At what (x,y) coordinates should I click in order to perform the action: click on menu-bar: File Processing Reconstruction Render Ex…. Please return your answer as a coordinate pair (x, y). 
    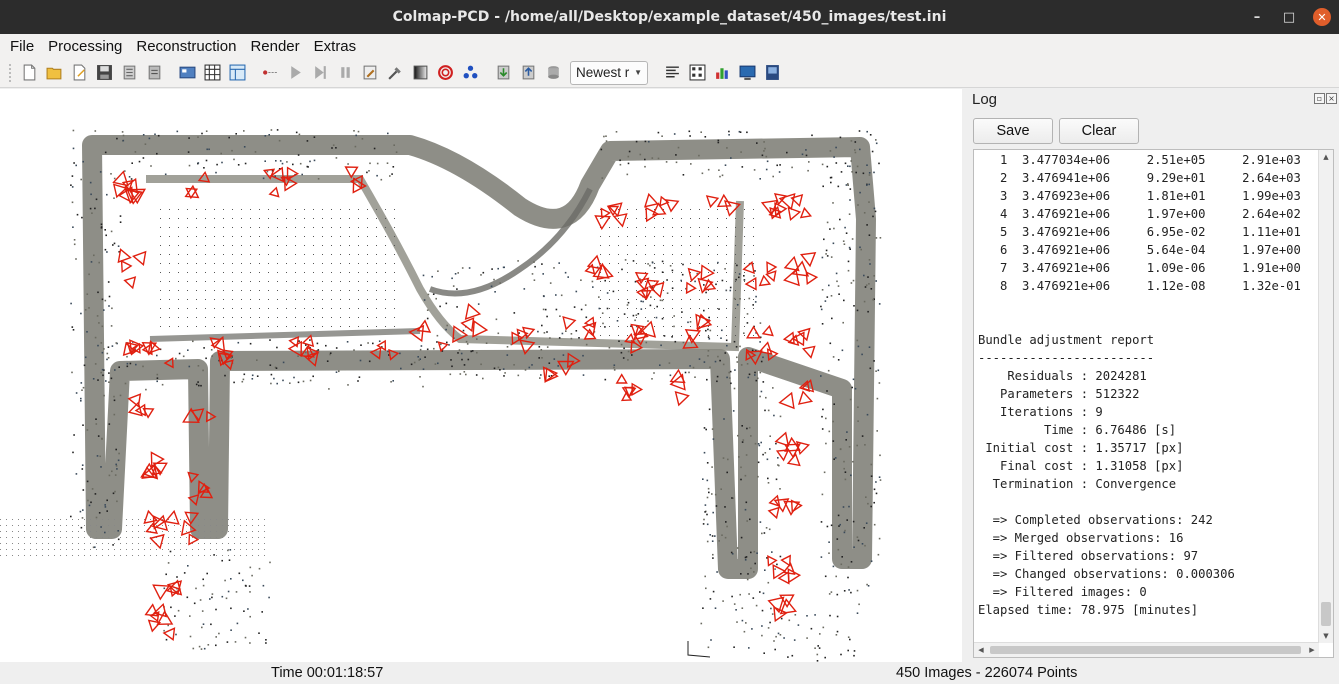
    Looking at the image, I should click on (669, 46).